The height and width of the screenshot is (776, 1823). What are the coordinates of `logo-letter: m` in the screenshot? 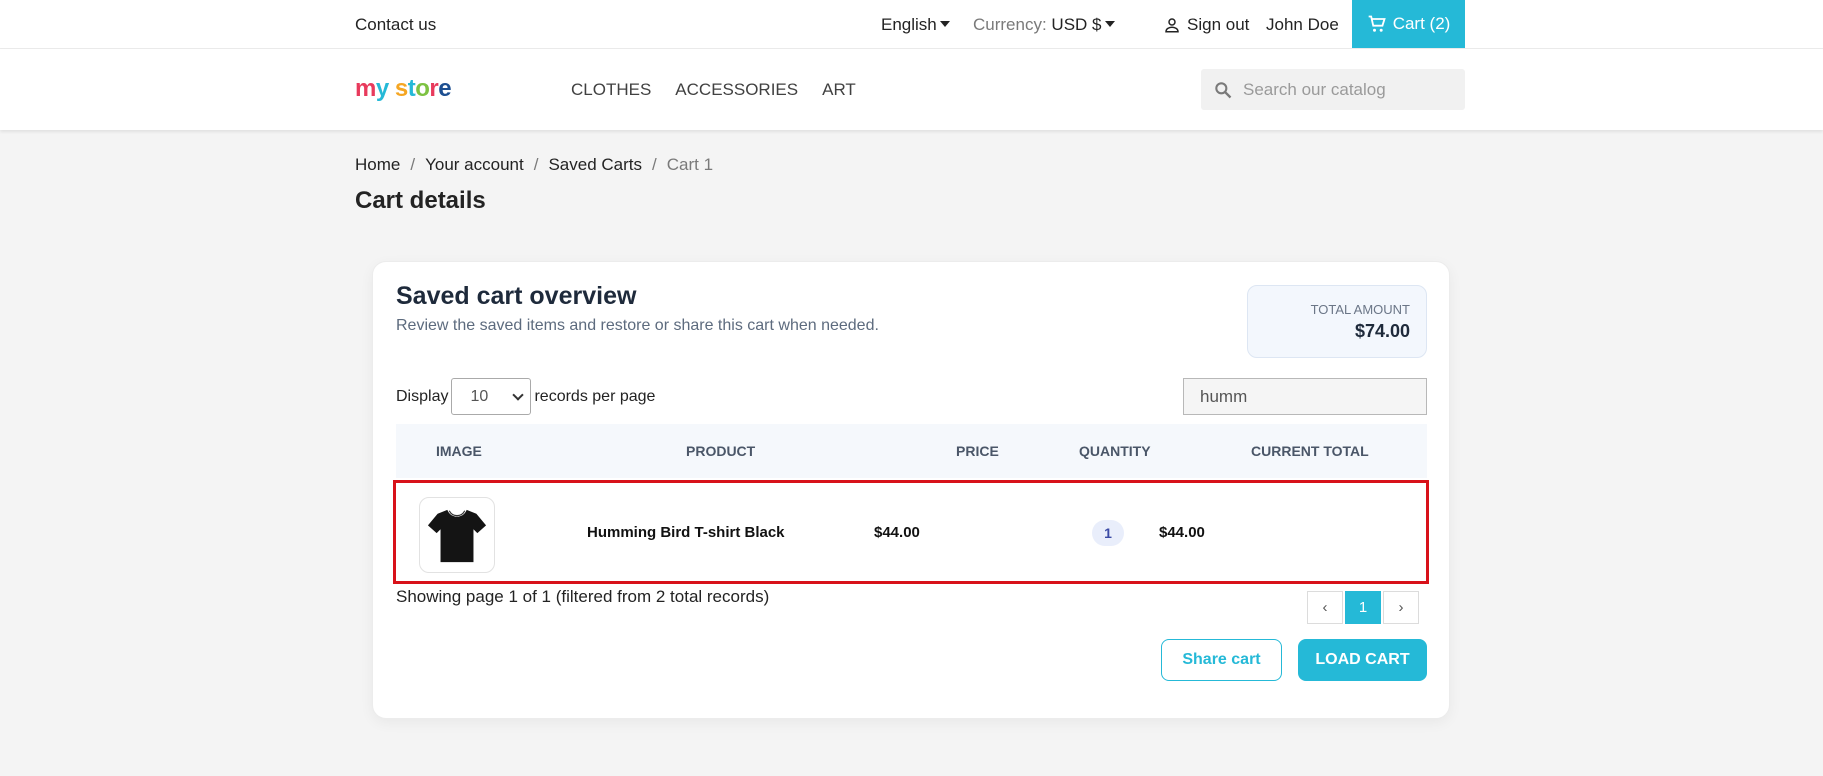 It's located at (365, 88).